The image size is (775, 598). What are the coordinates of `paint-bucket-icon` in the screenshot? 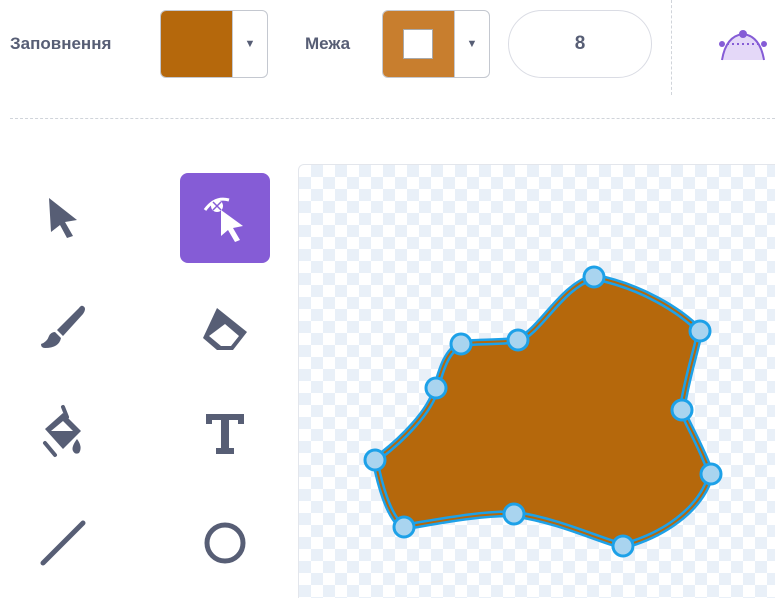 It's located at (62, 431).